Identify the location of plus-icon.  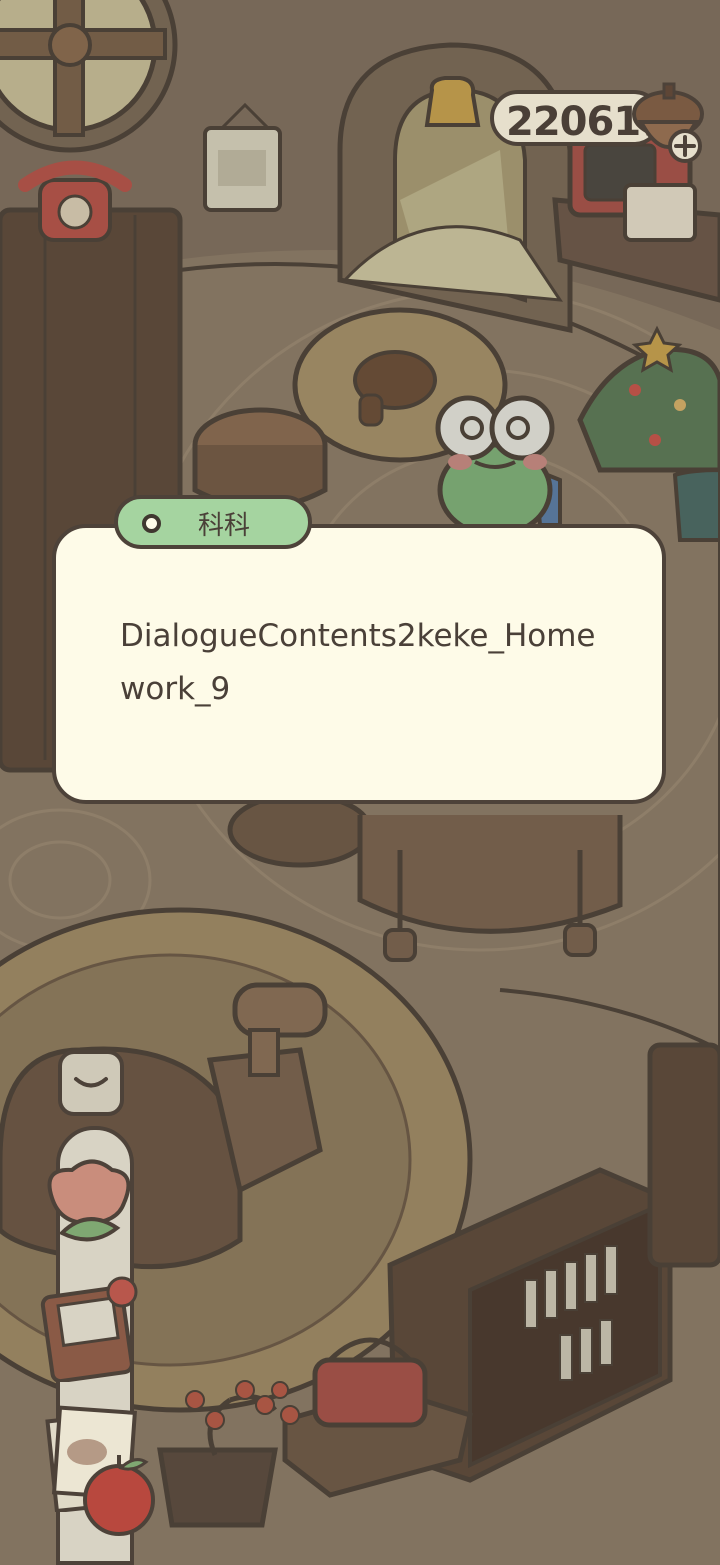
(685, 146).